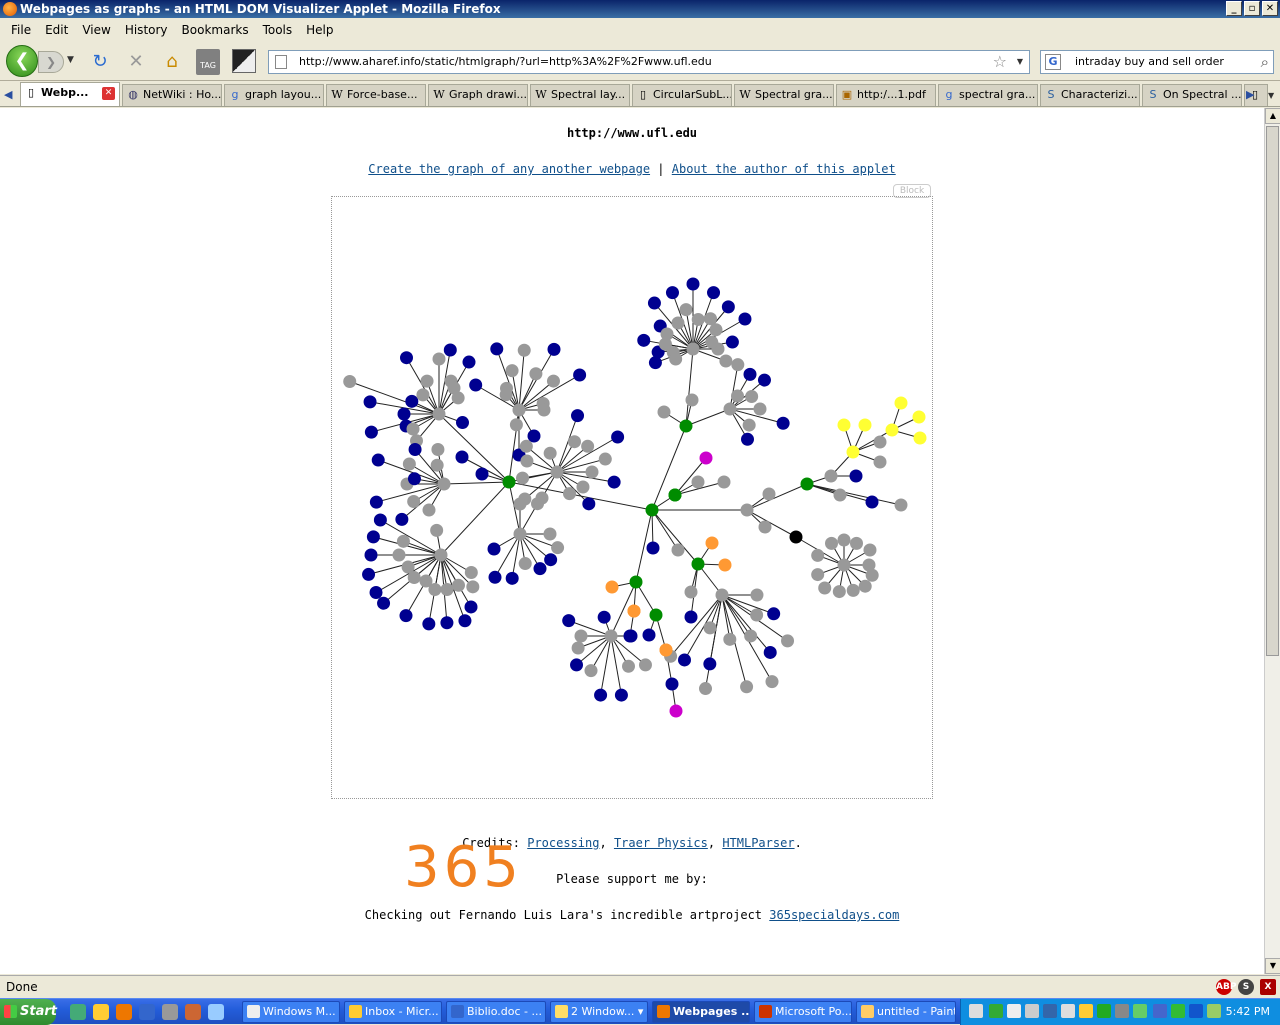  I want to click on bluetooth-icon, so click(1196, 1011).